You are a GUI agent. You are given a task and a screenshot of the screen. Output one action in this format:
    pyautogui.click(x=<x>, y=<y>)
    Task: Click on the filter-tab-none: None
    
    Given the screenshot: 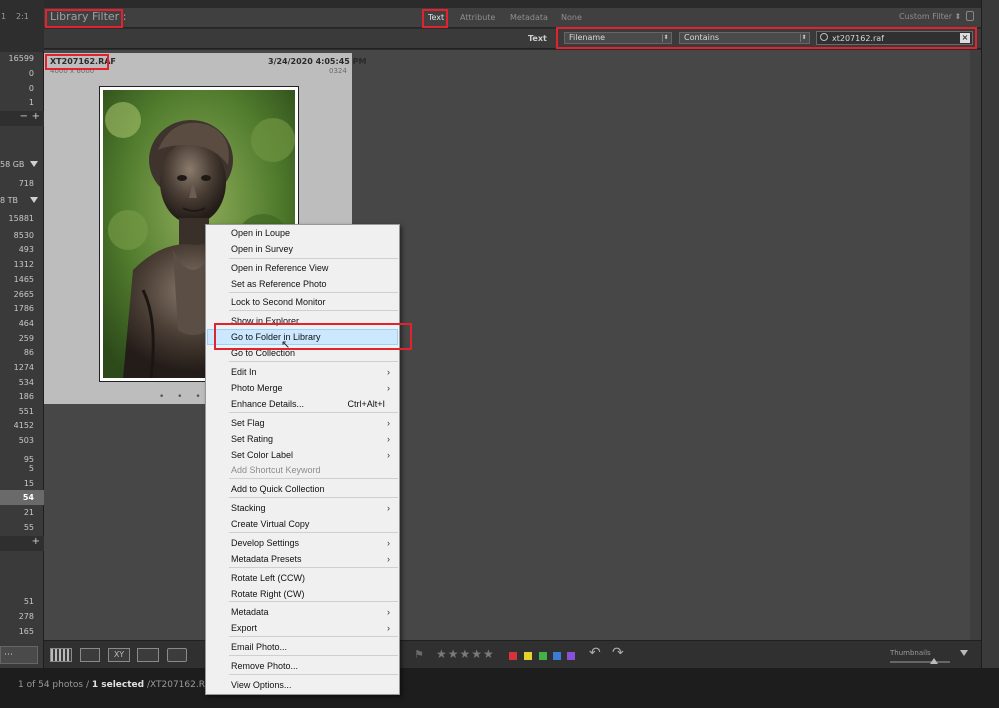 What is the action you would take?
    pyautogui.click(x=571, y=17)
    